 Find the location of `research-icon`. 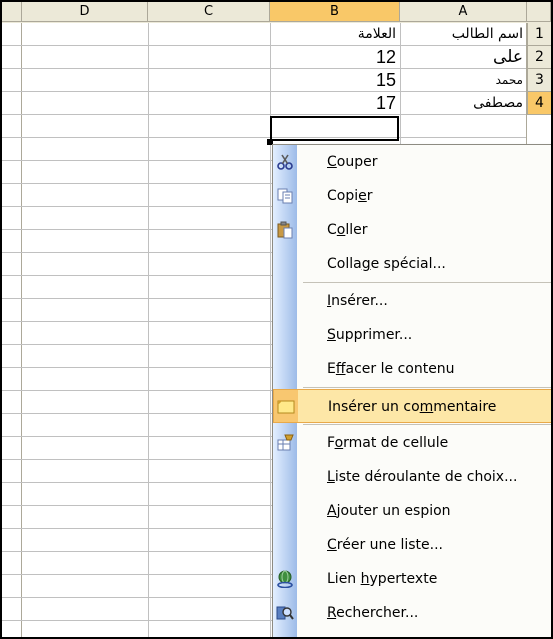

research-icon is located at coordinates (285, 613).